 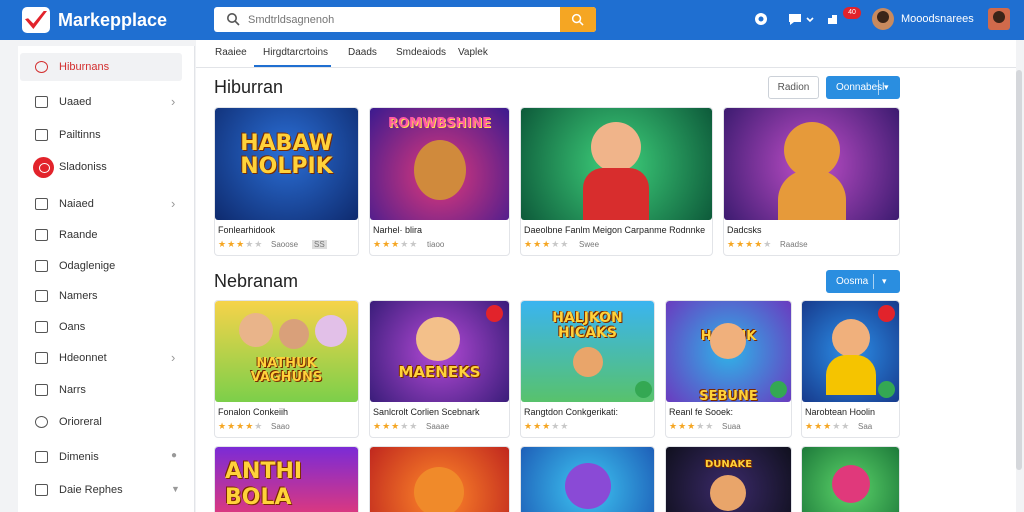 I want to click on game-card: HAENIK SEBUNE Reanl fe Sooek: ★★★★★ Suaa, so click(x=728, y=369).